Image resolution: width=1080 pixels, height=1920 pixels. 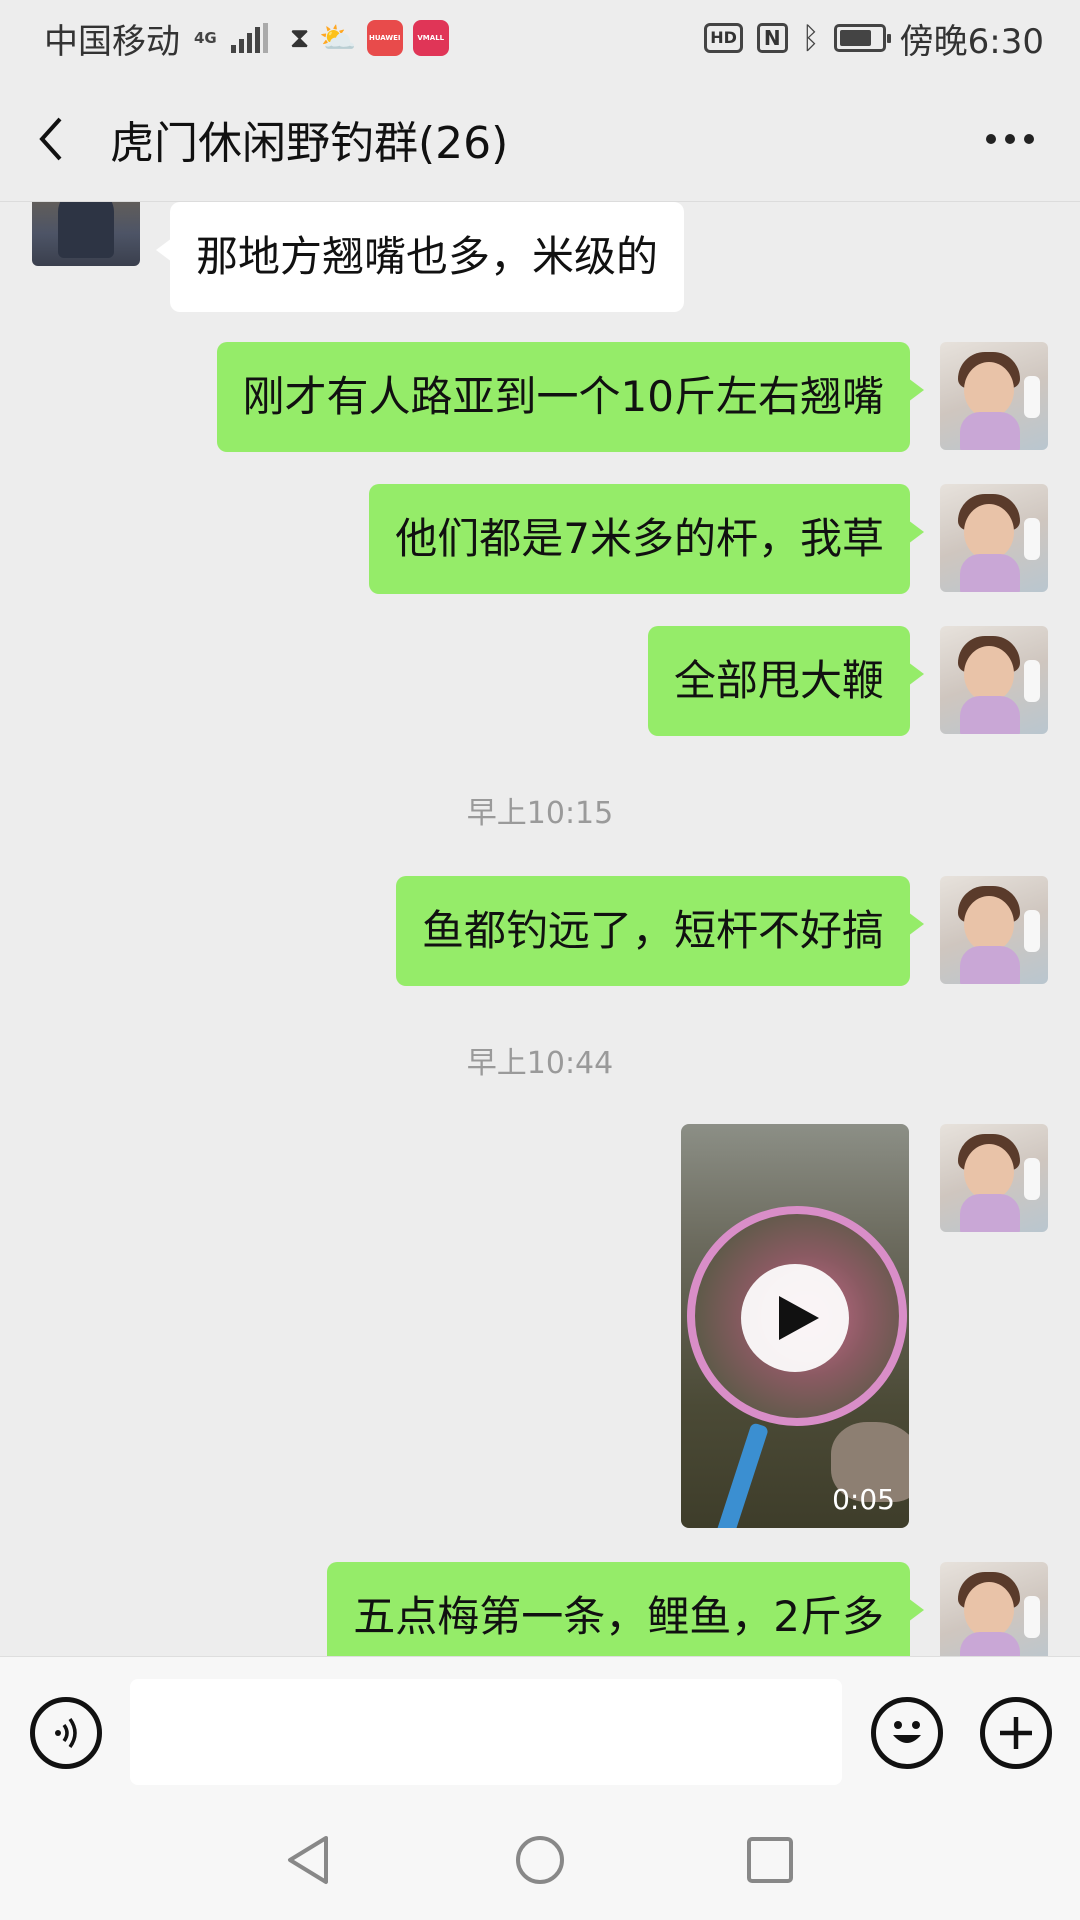 What do you see at coordinates (430, 38) in the screenshot?
I see `vmall-app-icon: VMALL` at bounding box center [430, 38].